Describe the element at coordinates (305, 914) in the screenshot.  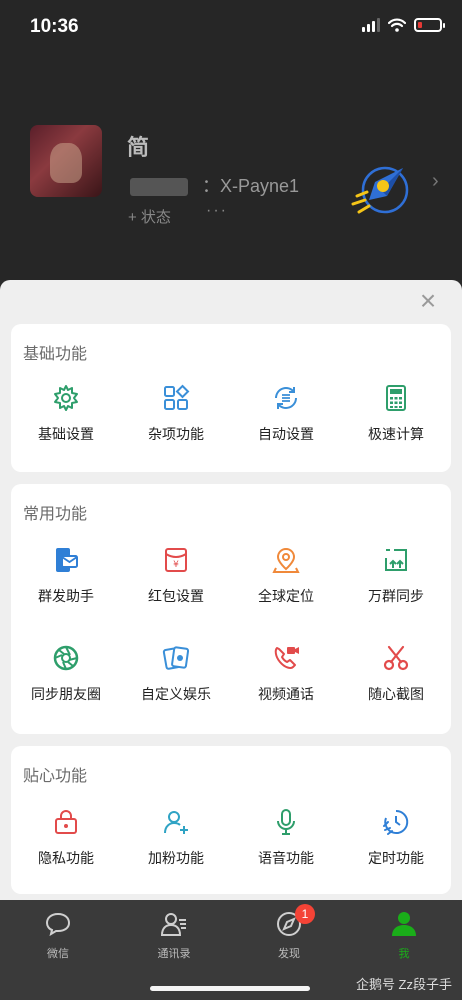
I see `notification-badge: 1` at that location.